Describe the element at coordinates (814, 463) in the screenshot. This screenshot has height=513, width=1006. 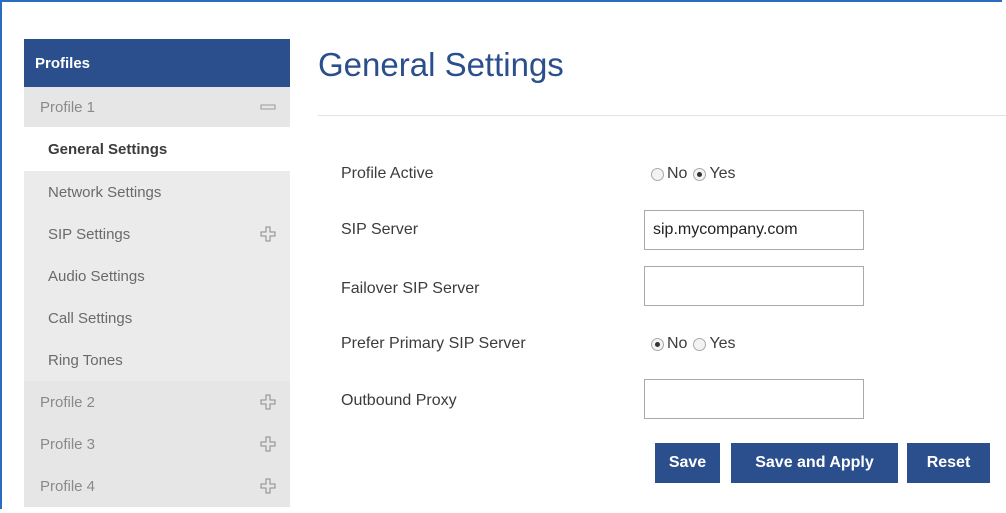
I see `save-and-apply-button: Save and Apply` at that location.